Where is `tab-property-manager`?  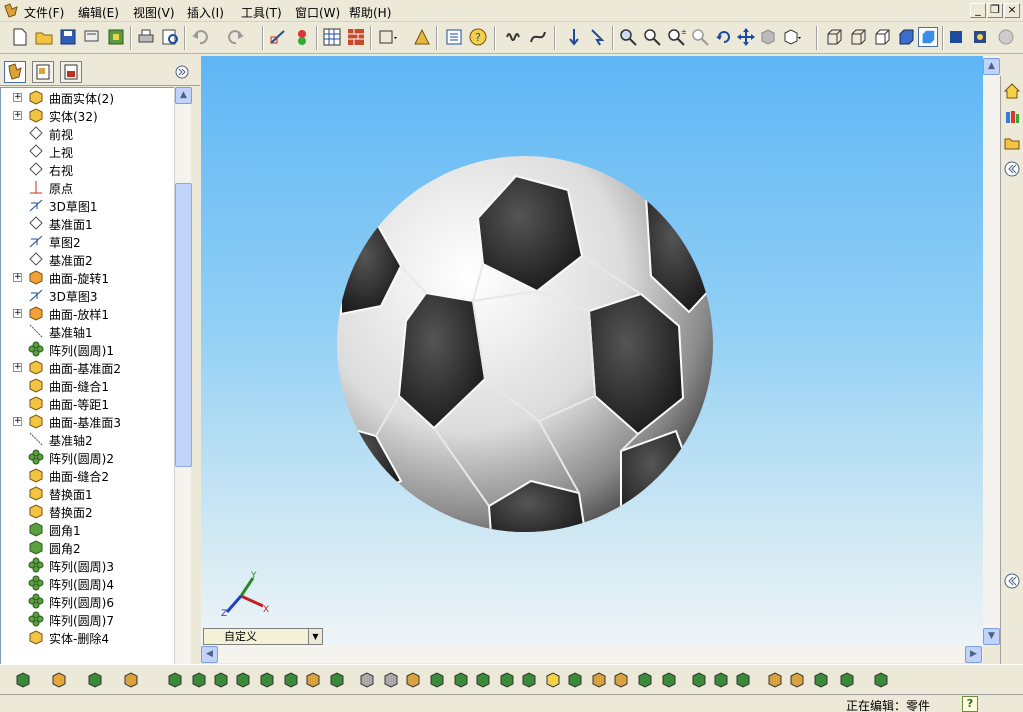 tab-property-manager is located at coordinates (43, 72).